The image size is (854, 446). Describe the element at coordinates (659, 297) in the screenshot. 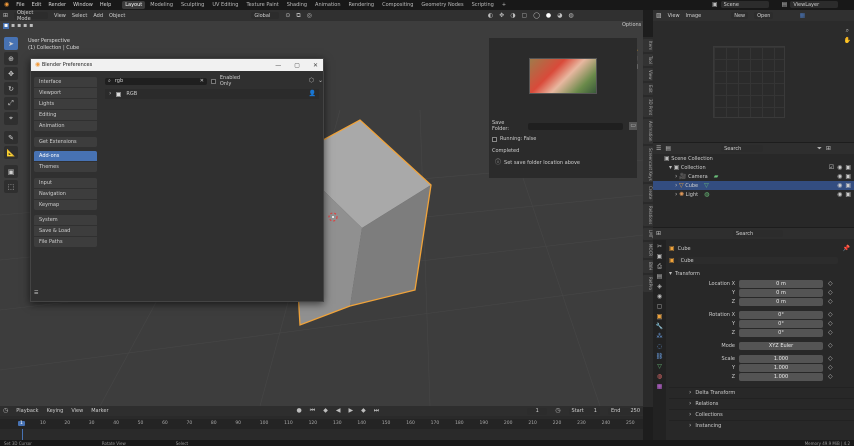

I see `world-props-icon: ◉` at that location.